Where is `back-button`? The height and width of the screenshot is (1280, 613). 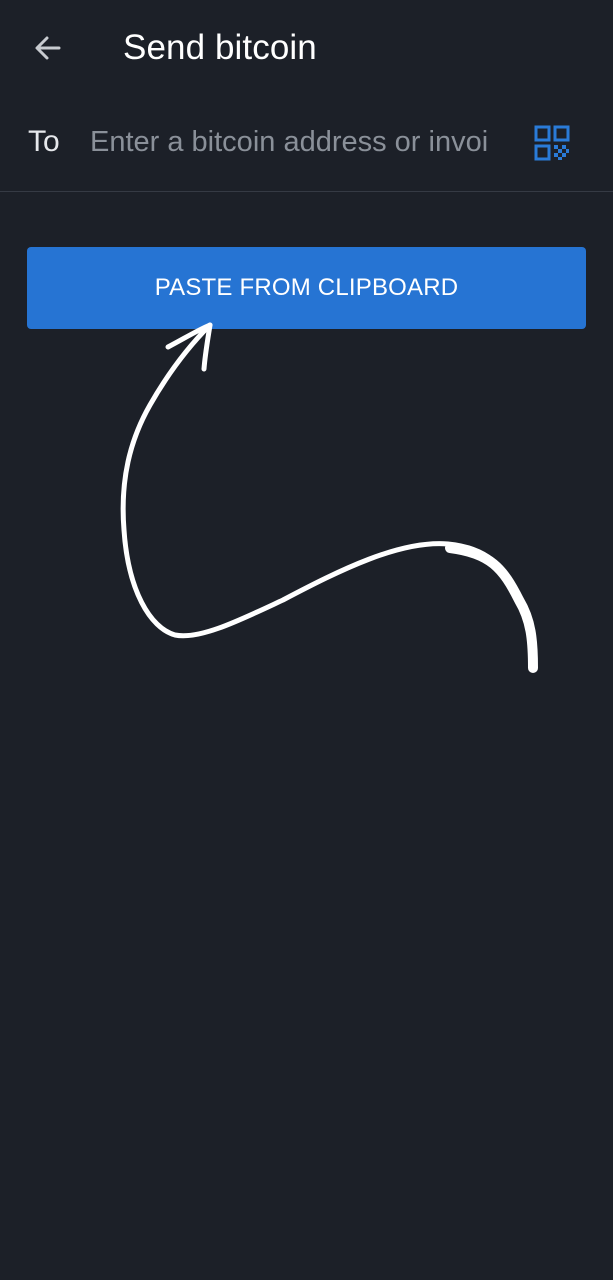 back-button is located at coordinates (48, 48).